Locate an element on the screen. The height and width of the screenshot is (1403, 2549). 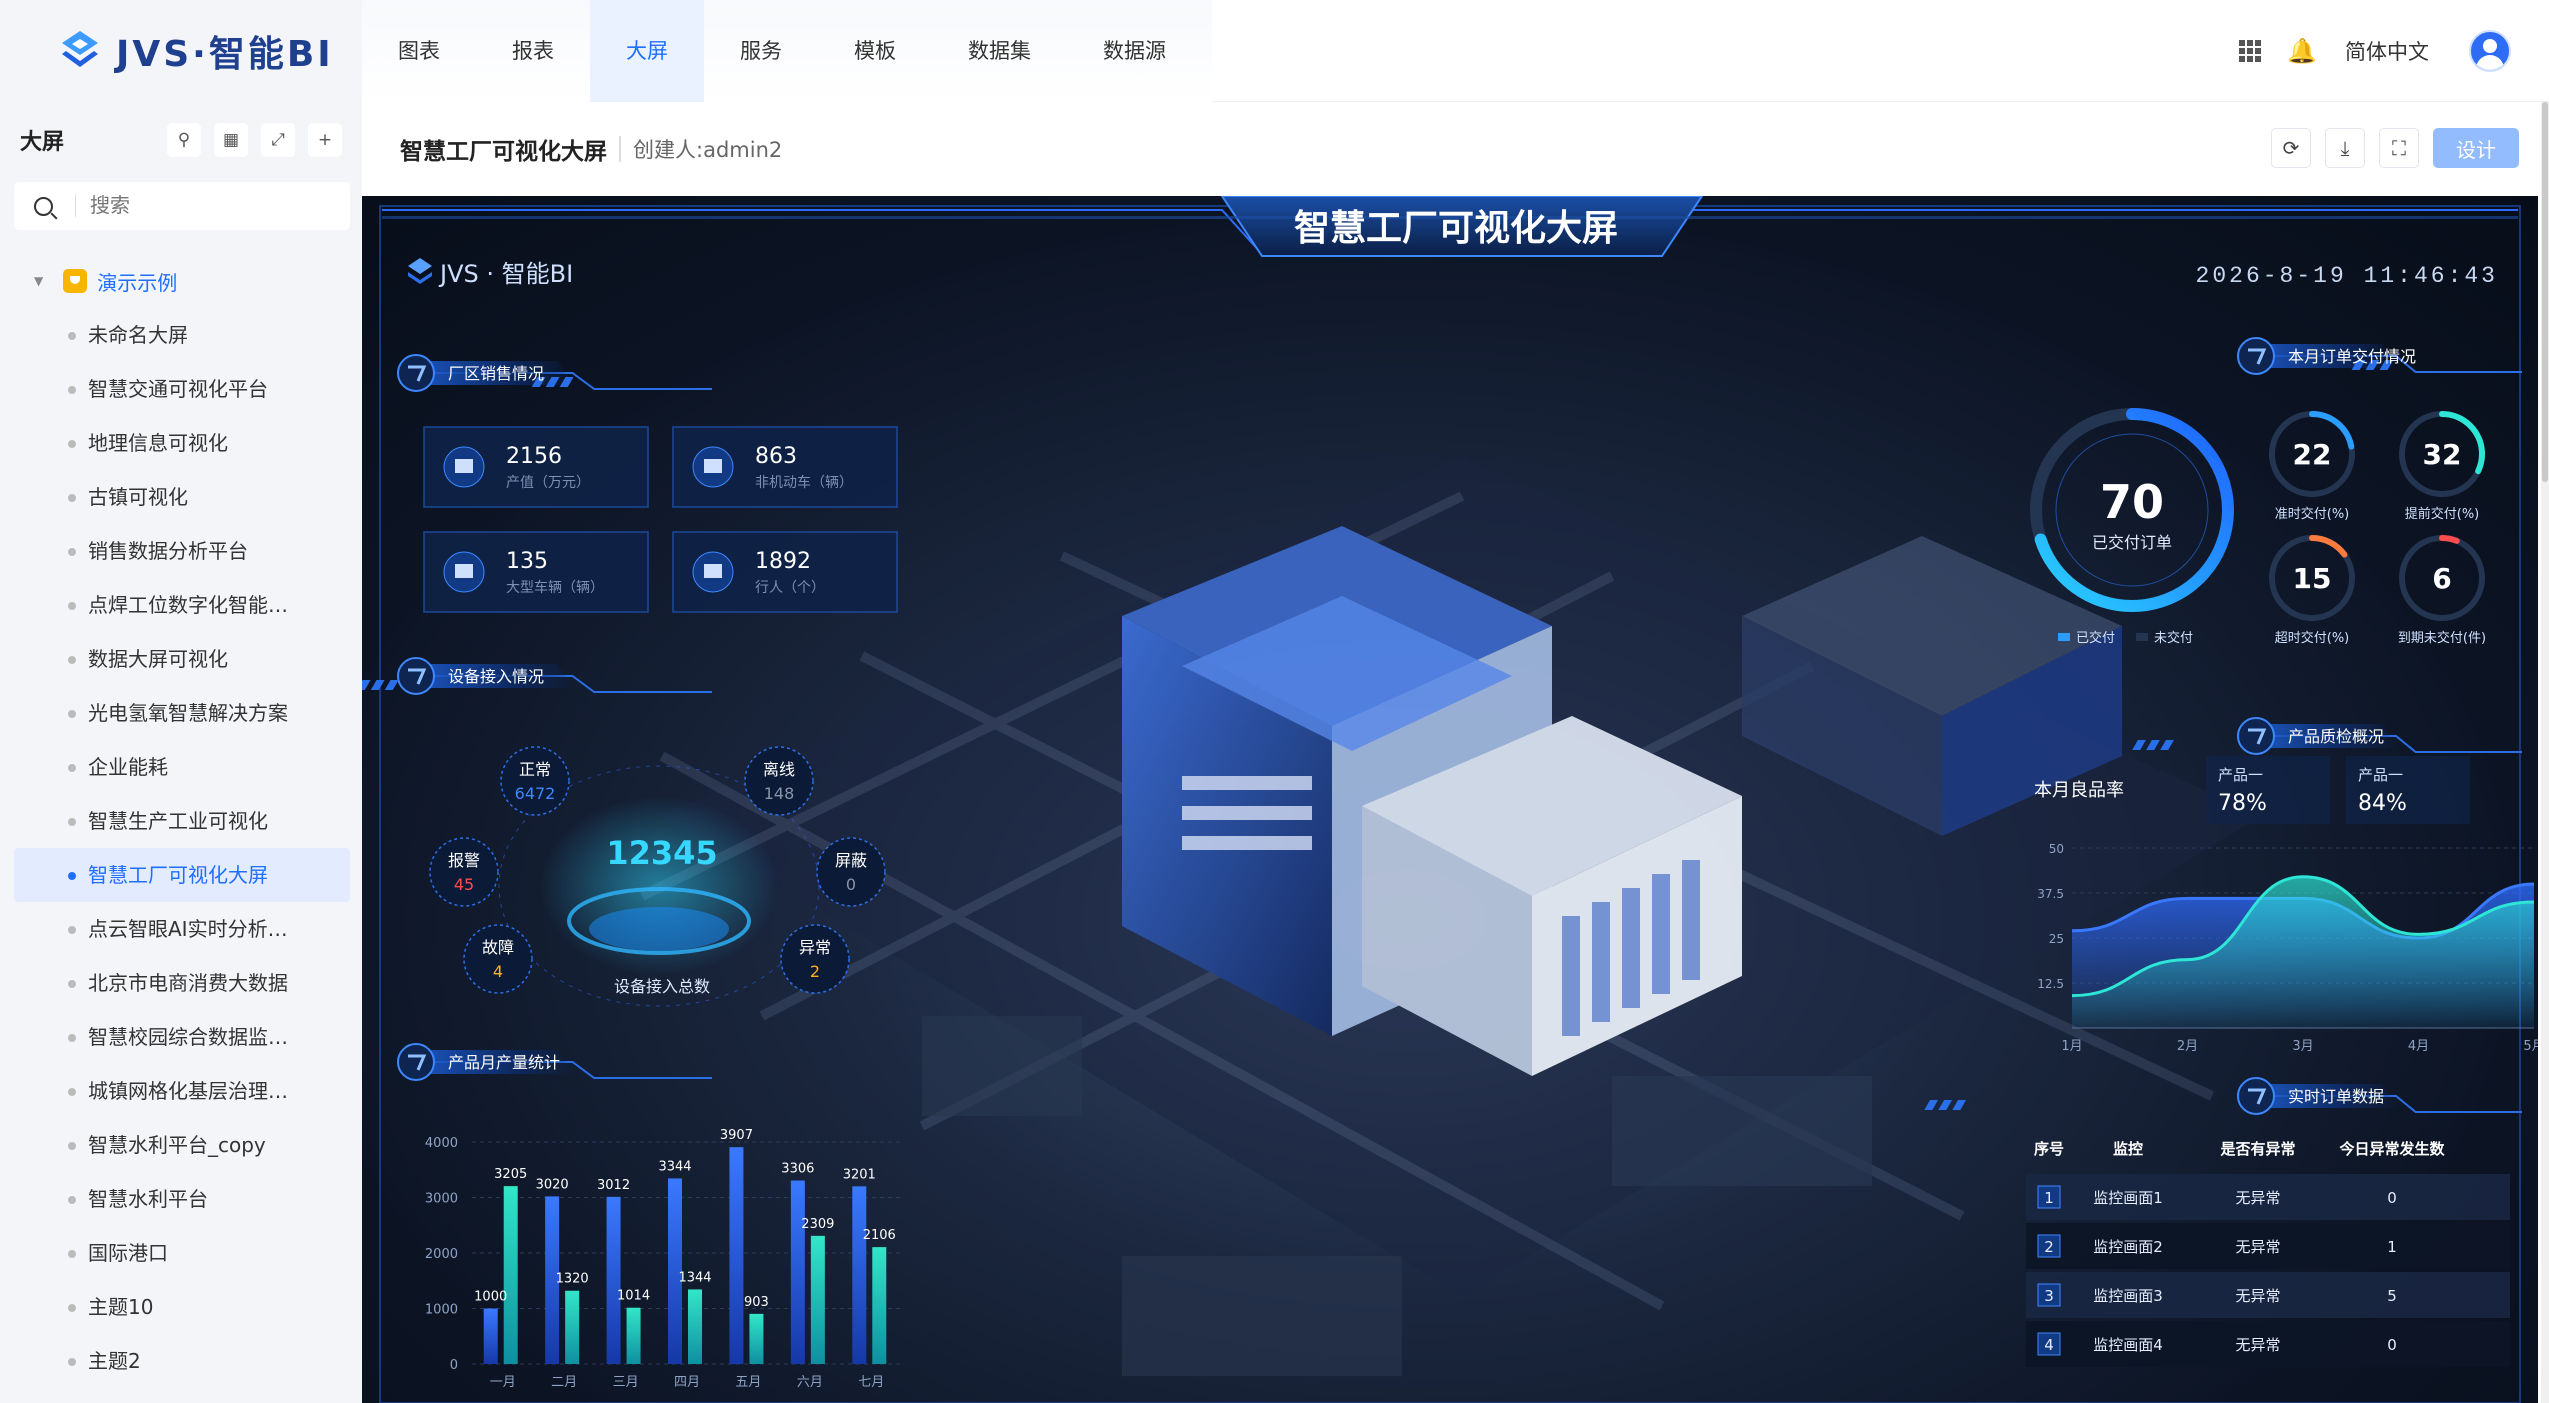
quality-items: 产品一 78% 产品一 84% is located at coordinates (2338, 790).